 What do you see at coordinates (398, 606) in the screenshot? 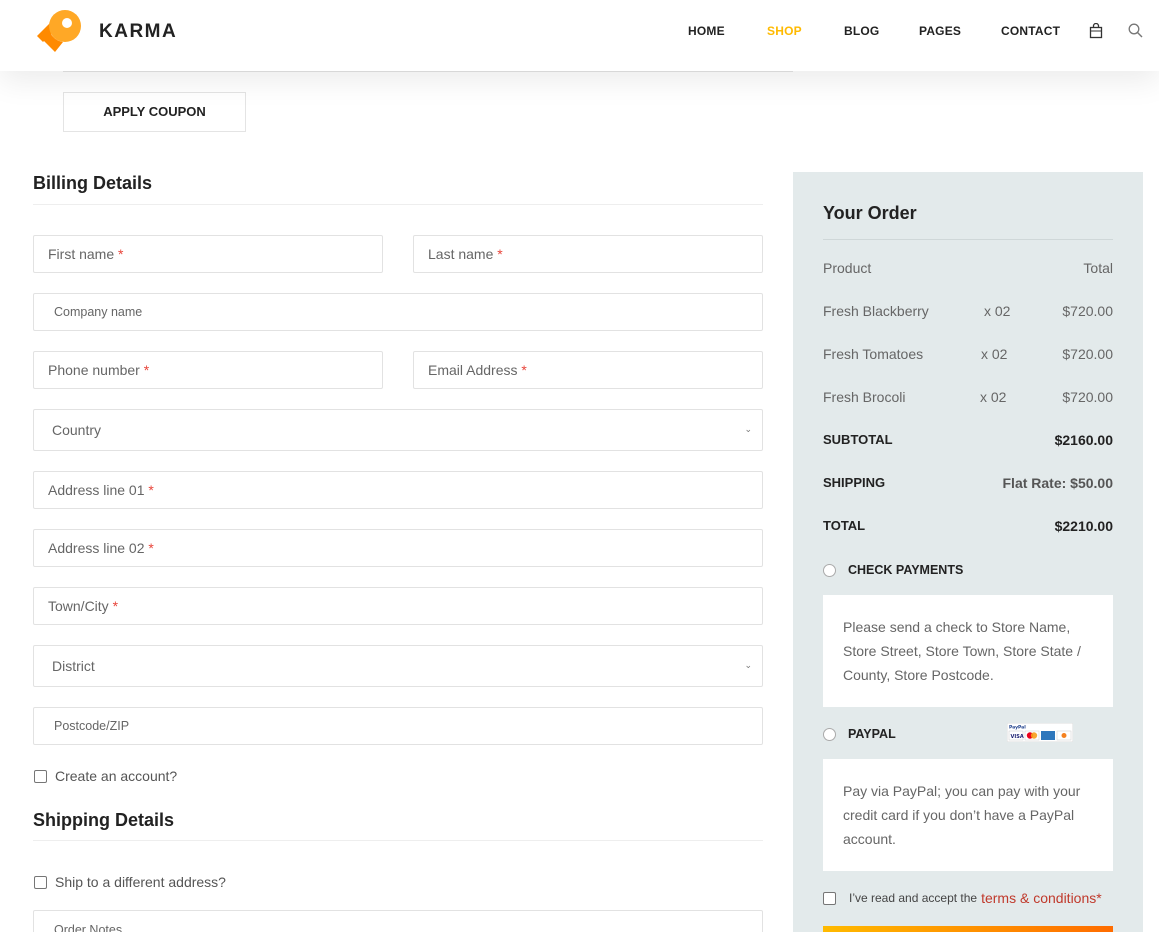
I see `town-city-field: Town/City *` at bounding box center [398, 606].